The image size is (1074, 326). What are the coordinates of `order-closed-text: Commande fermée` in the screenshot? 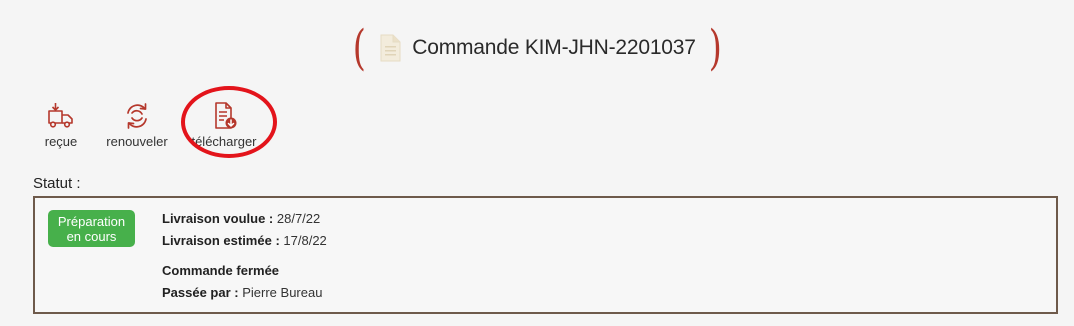 It's located at (221, 270).